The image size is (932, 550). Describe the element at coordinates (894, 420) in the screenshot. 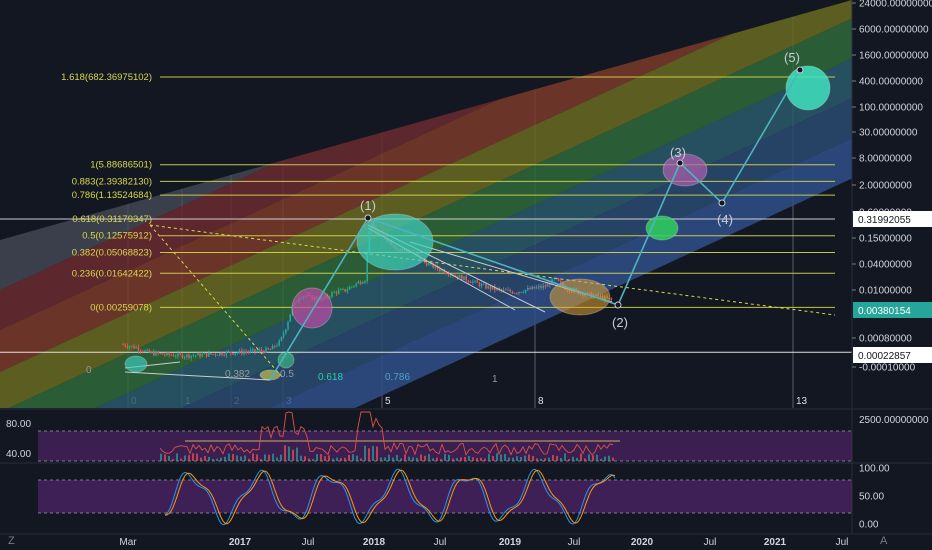

I see `volume-axis-label: 2500.00000000` at that location.